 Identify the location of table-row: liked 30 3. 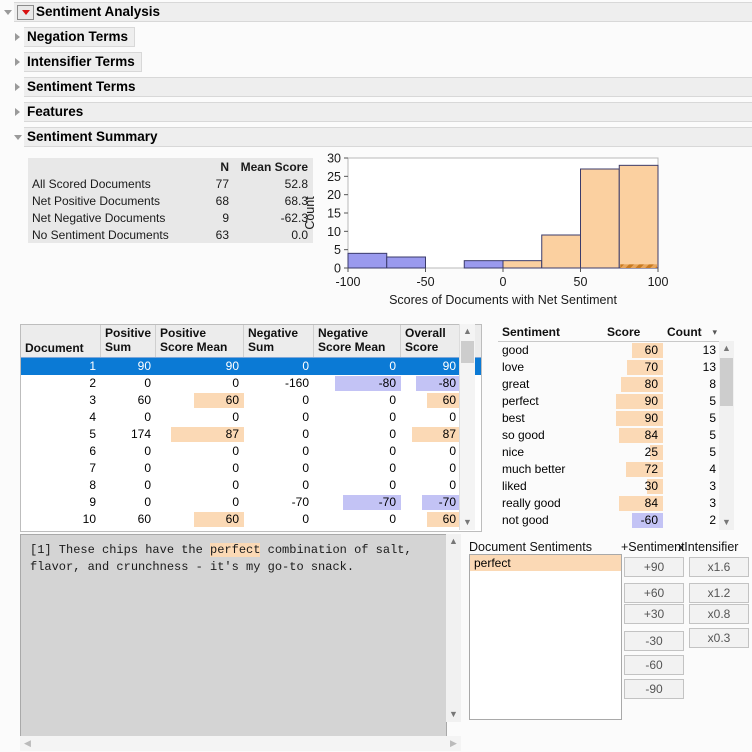
(609, 486).